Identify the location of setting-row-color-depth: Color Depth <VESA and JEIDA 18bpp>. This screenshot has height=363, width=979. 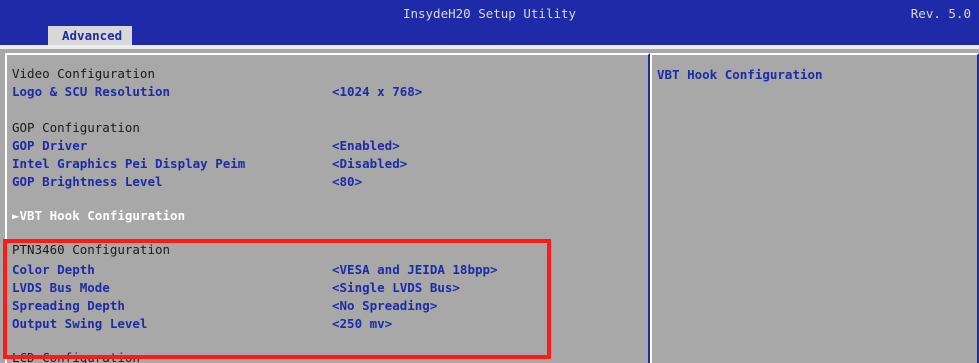
(322, 270).